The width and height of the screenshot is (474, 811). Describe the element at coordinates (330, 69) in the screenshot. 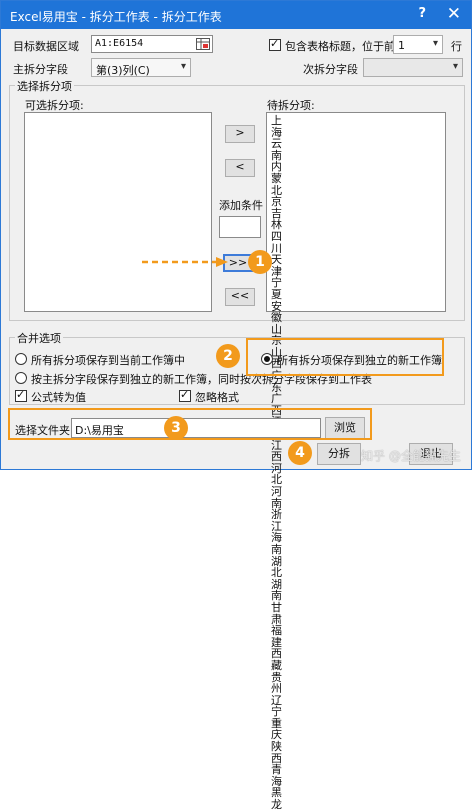

I see `sub-field-label: 次拆分字段` at that location.